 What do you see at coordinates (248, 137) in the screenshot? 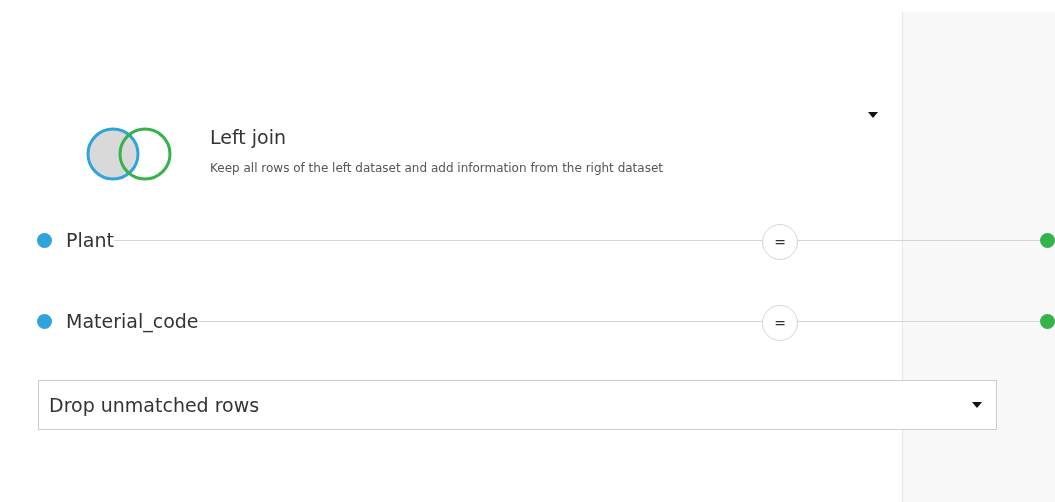
I see `join-type-title: Left join` at bounding box center [248, 137].